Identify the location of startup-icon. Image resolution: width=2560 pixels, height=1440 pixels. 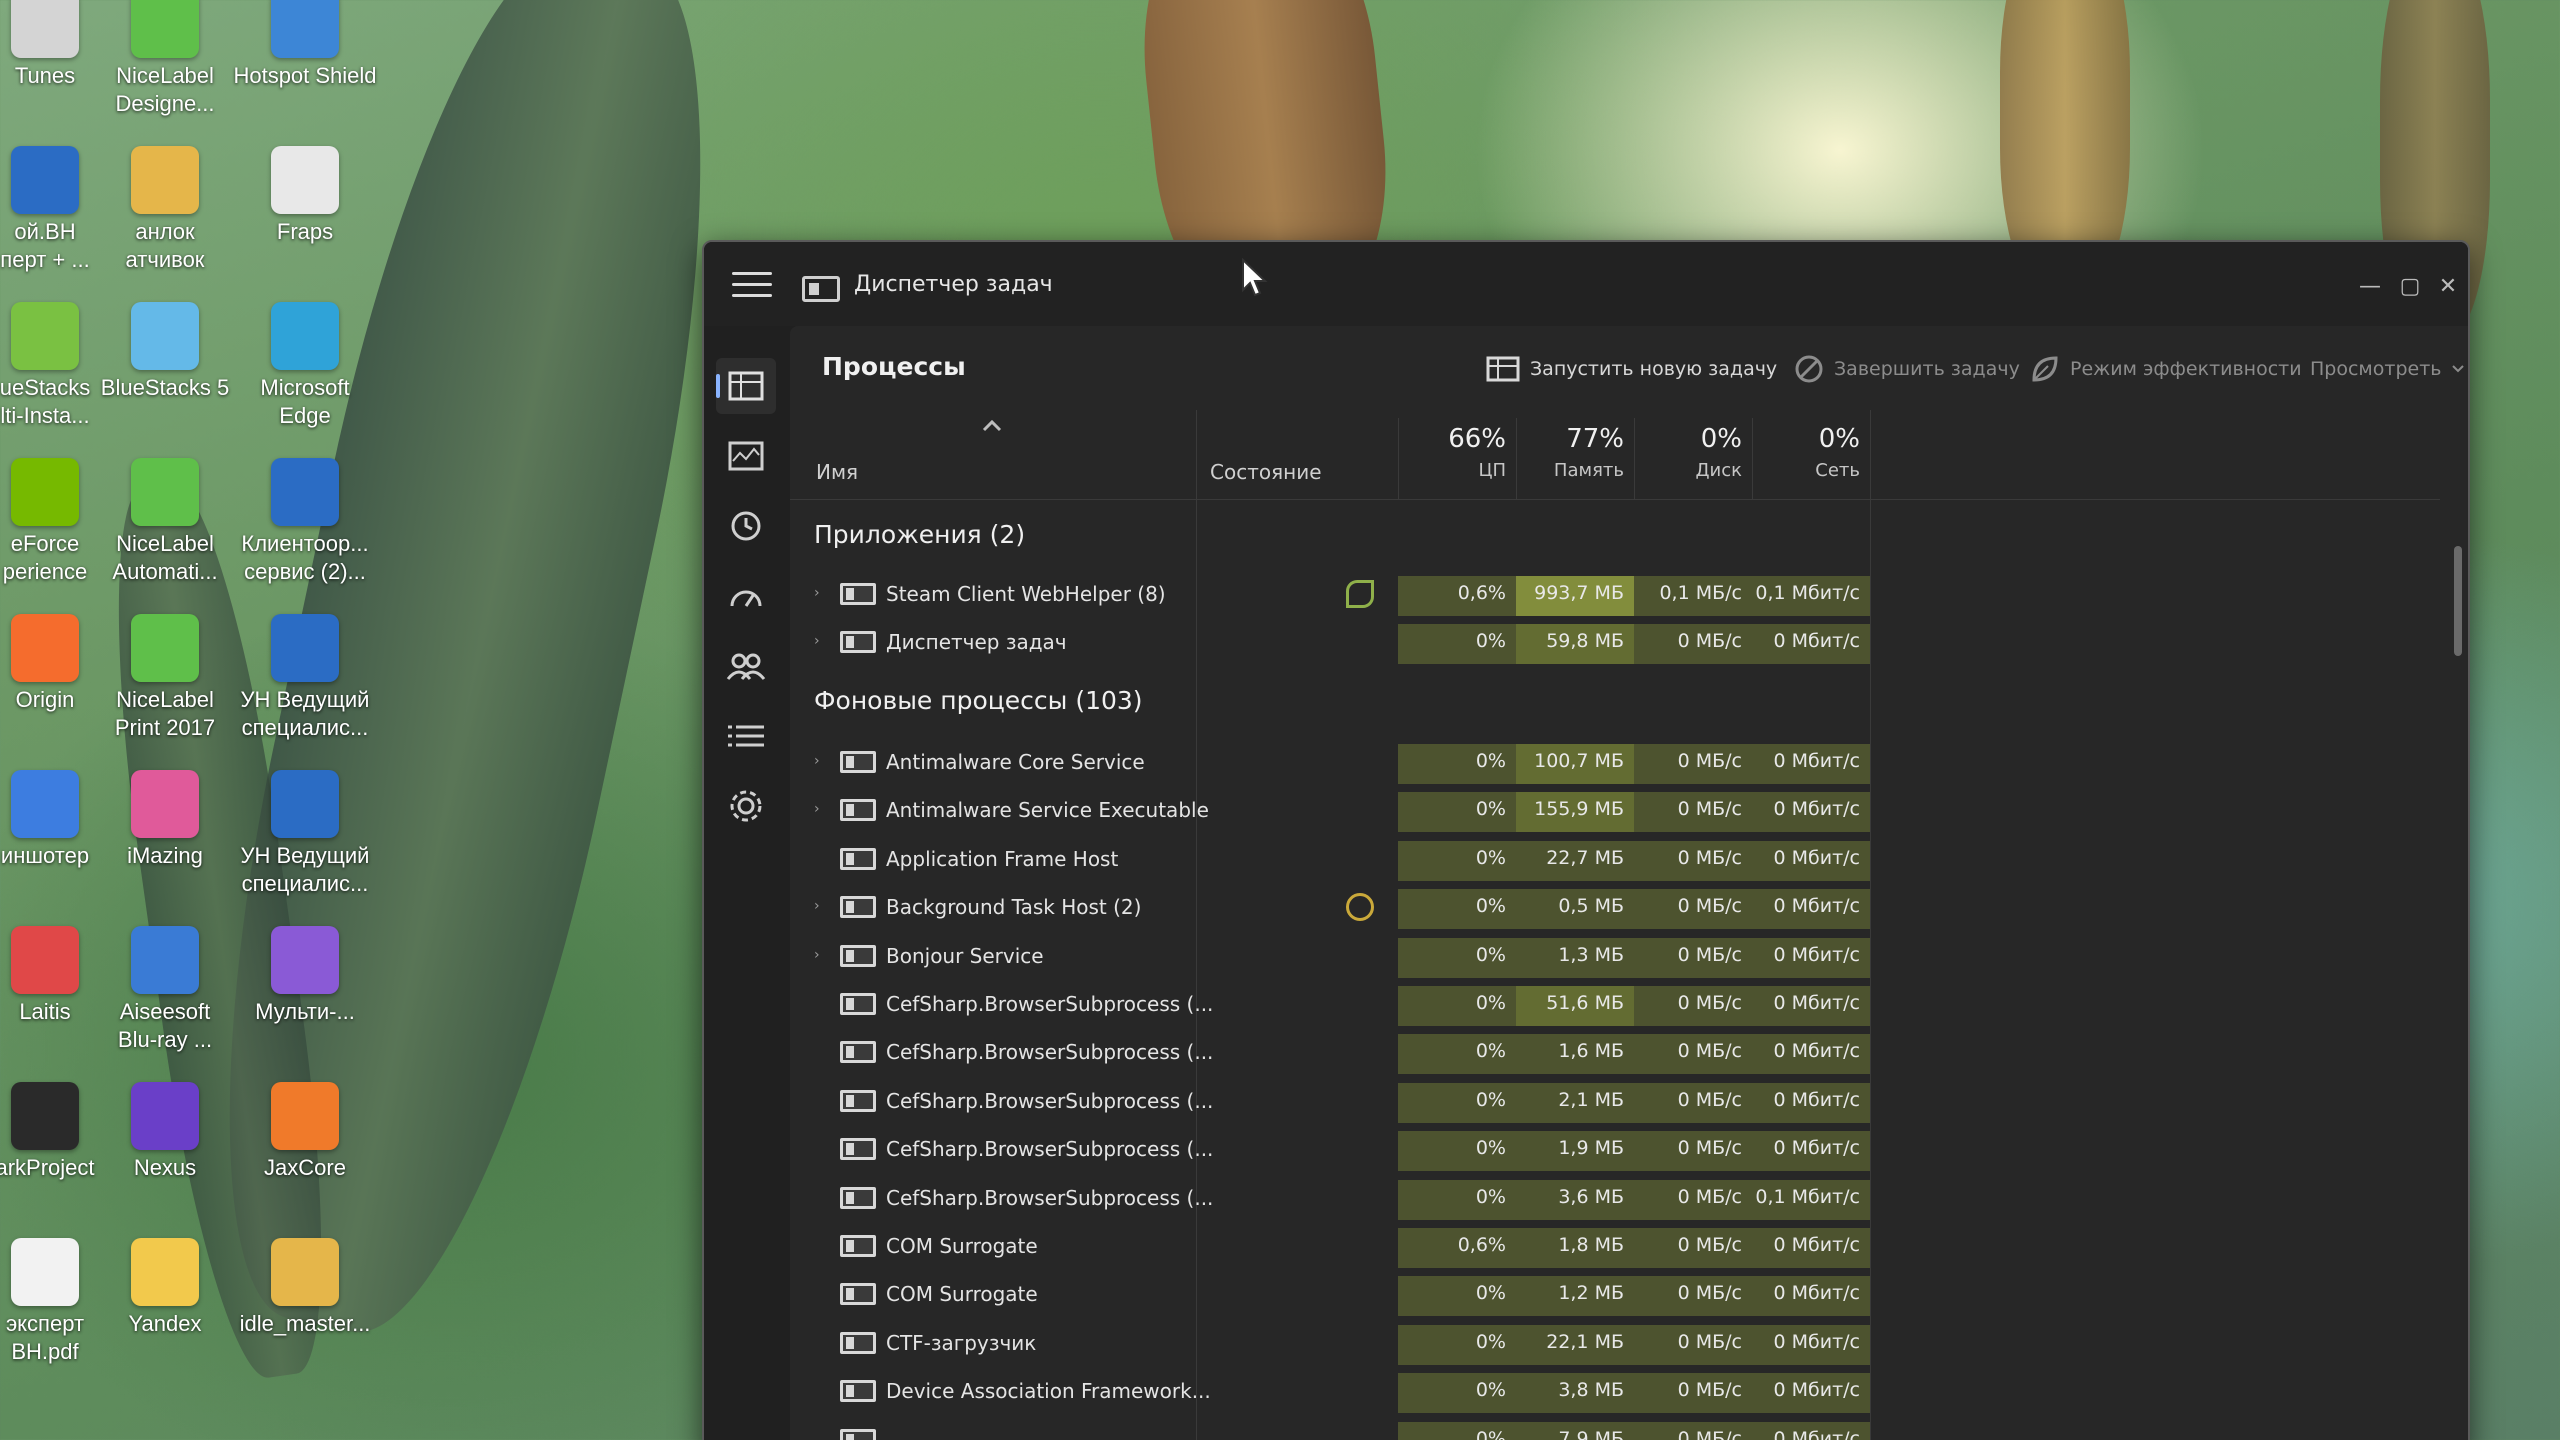
(746, 598).